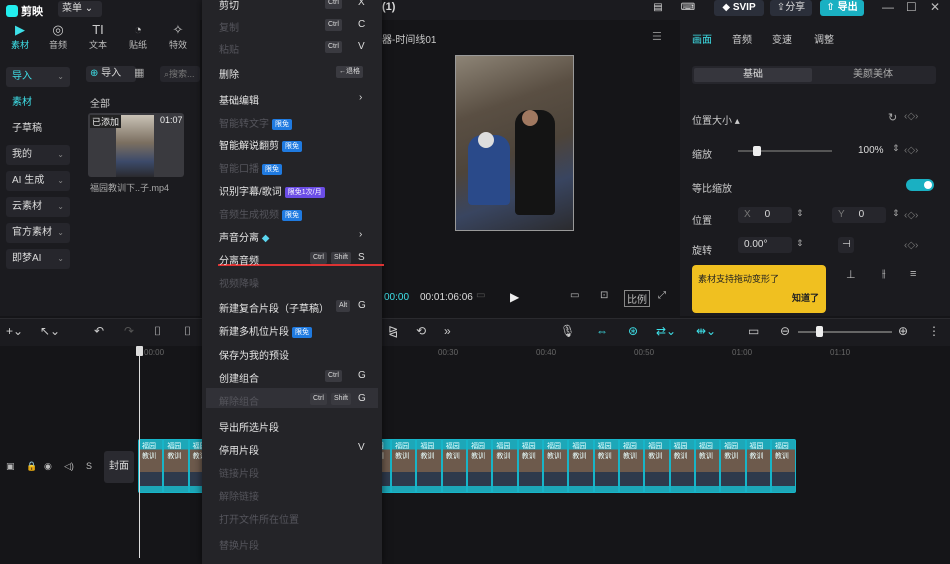  Describe the element at coordinates (934, 331) in the screenshot. I see `more-menu-icon: ⋮` at that location.